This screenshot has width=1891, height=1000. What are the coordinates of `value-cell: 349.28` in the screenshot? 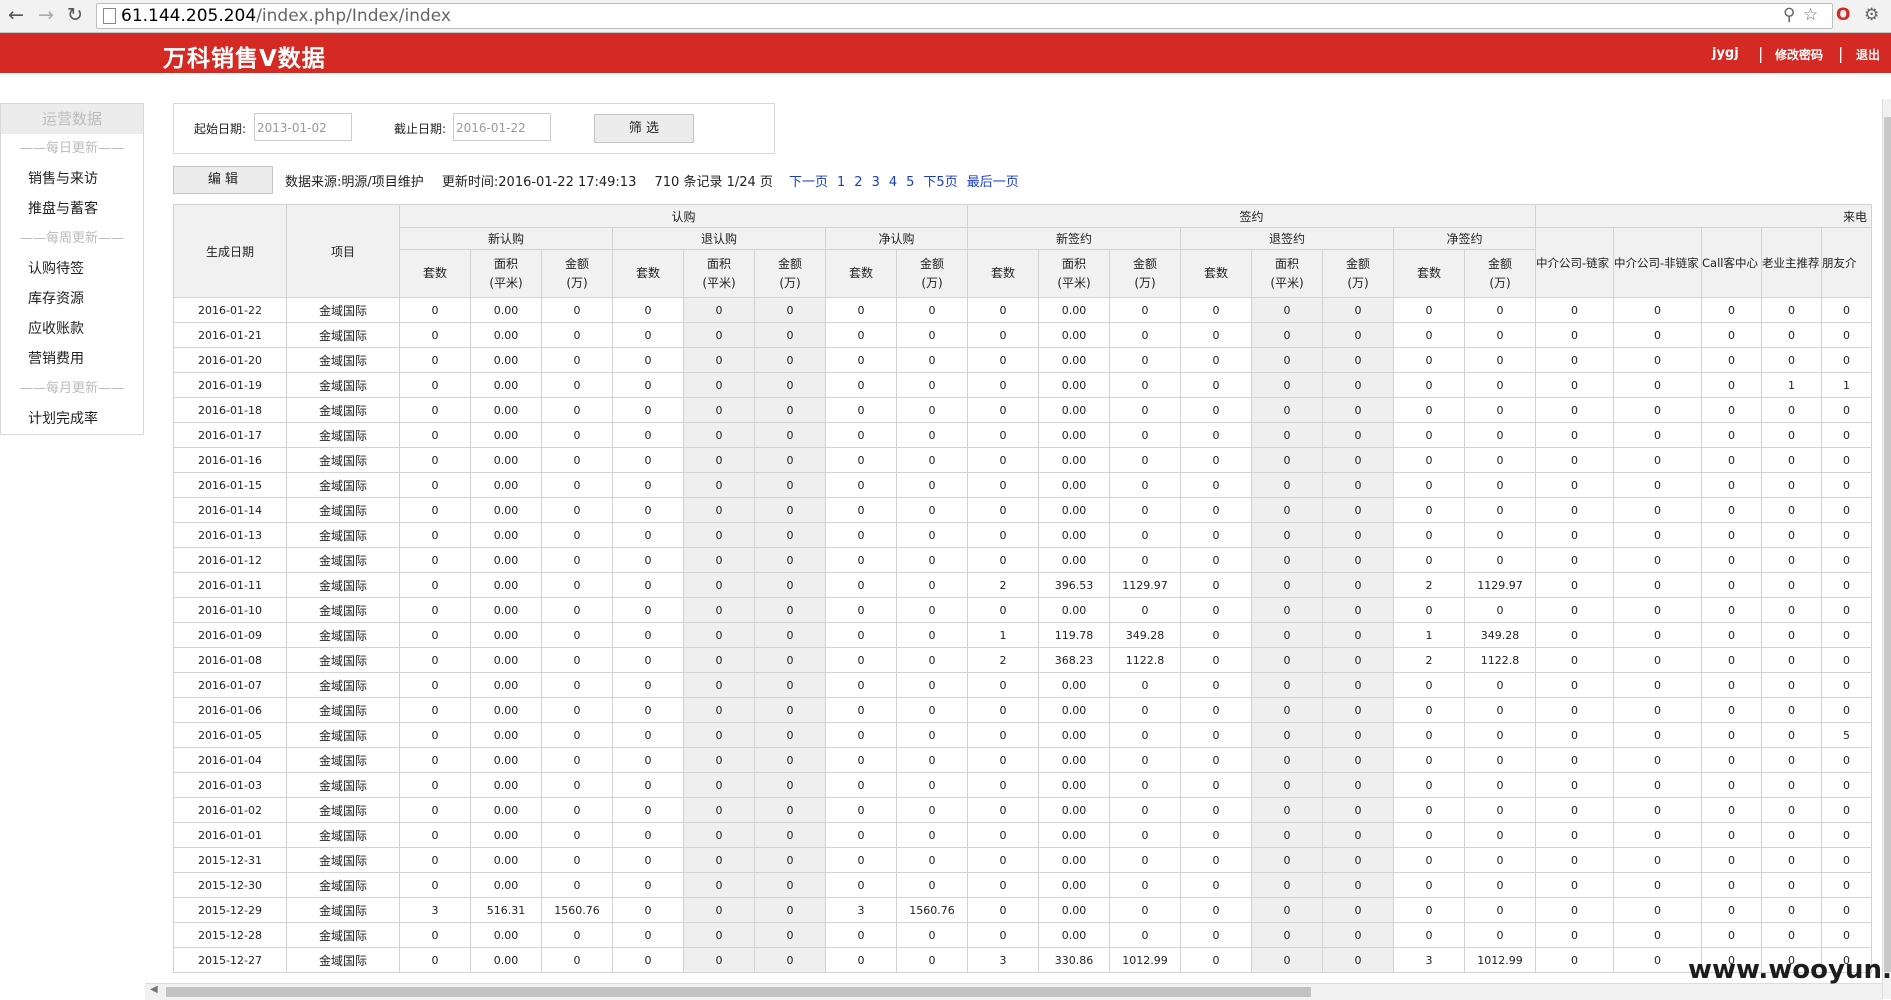 It's located at (1145, 635).